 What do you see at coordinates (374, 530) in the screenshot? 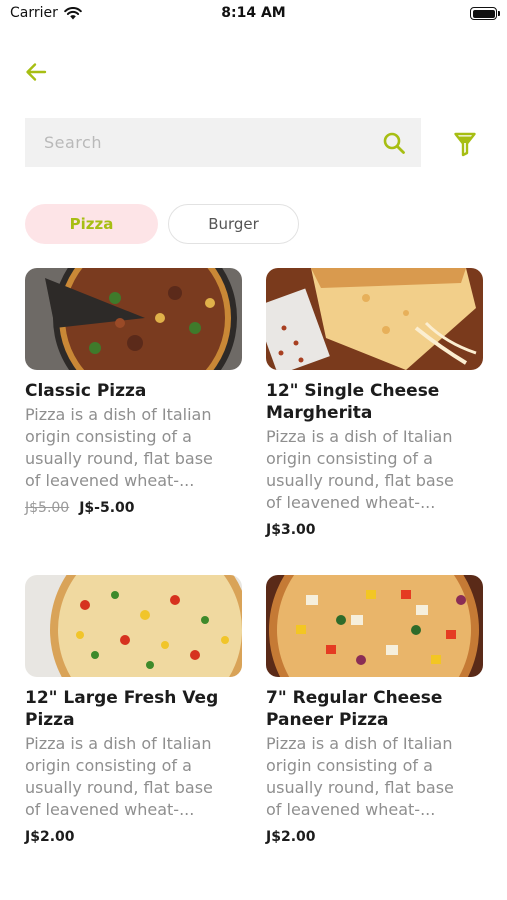
I see `price-row: J$3.00` at bounding box center [374, 530].